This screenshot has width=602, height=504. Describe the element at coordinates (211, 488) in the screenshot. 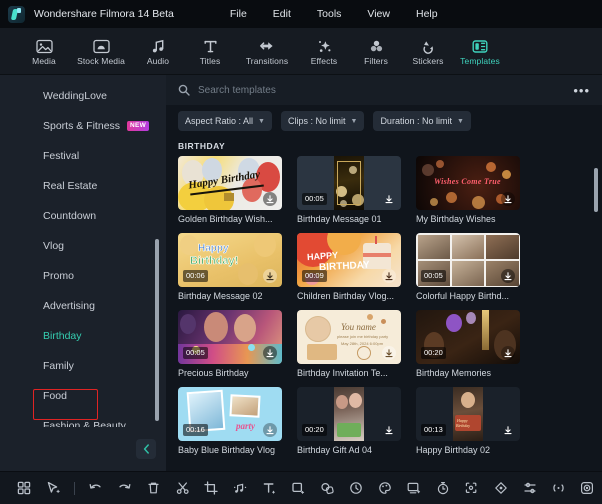

I see `crop-icon` at that location.